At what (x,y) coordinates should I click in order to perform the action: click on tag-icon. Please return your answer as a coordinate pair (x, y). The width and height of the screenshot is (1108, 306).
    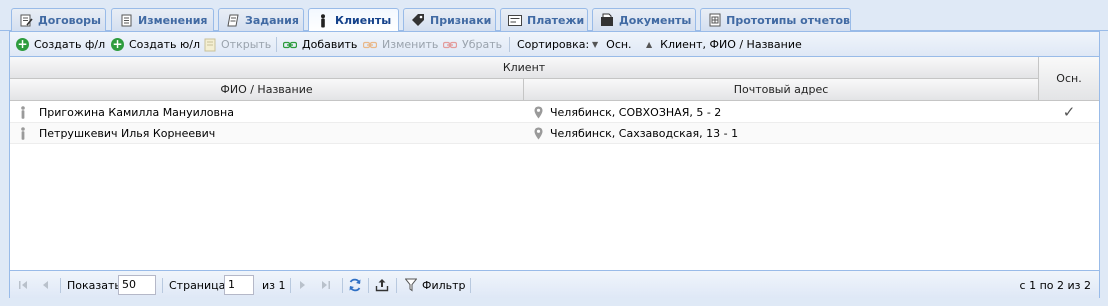
    Looking at the image, I should click on (418, 20).